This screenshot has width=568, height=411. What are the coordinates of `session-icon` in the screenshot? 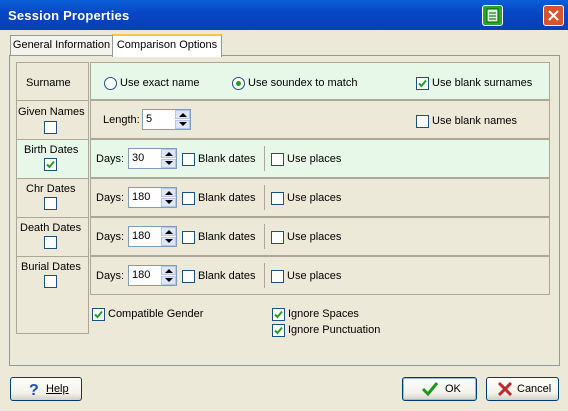 It's located at (492, 15).